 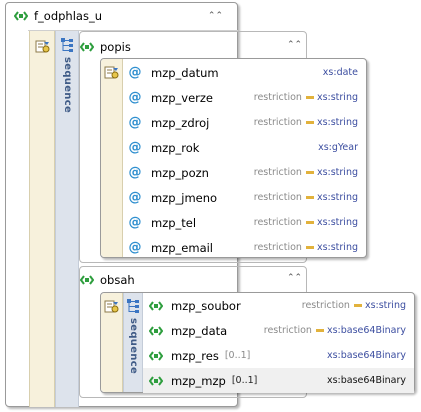 What do you see at coordinates (215, 16) in the screenshot?
I see `chevron-up-icon: ⌃⌃` at bounding box center [215, 16].